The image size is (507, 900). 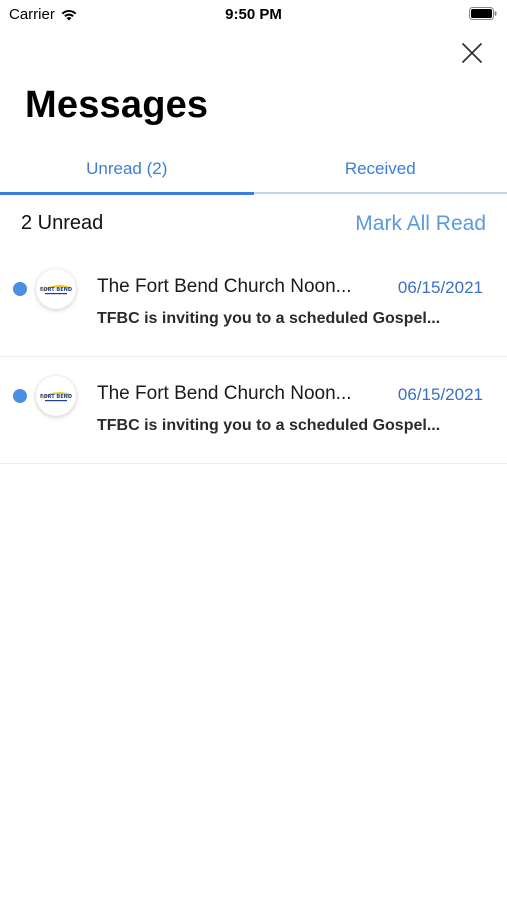 What do you see at coordinates (483, 13) in the screenshot?
I see `battery-icon` at bounding box center [483, 13].